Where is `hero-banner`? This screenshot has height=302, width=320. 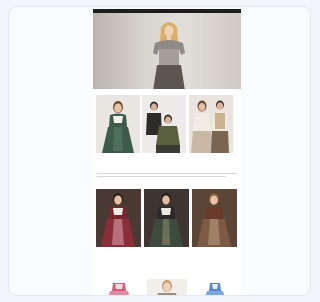
hero-banner is located at coordinates (167, 51).